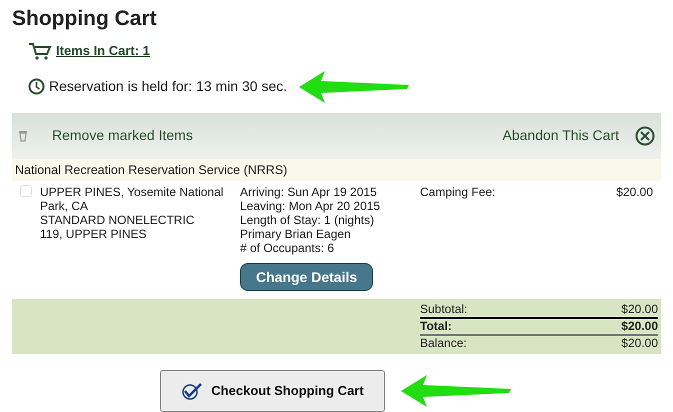 The height and width of the screenshot is (412, 673). I want to click on total-label: Total:, so click(436, 327).